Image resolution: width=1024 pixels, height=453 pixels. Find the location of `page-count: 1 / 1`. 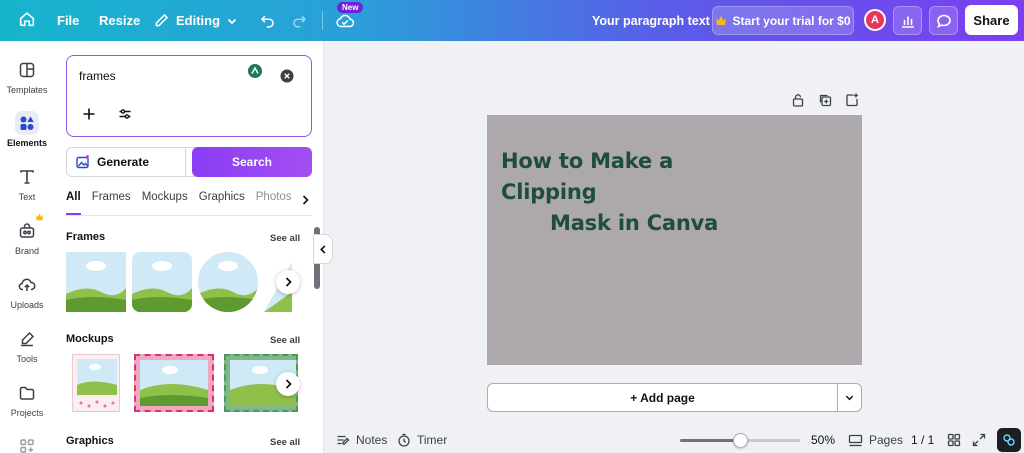

page-count: 1 / 1 is located at coordinates (923, 440).